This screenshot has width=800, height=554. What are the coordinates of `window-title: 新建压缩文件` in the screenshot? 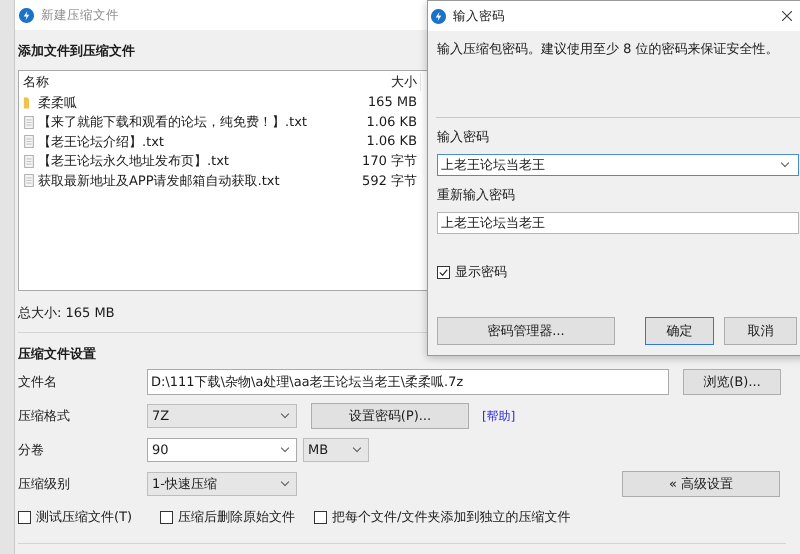 It's located at (80, 15).